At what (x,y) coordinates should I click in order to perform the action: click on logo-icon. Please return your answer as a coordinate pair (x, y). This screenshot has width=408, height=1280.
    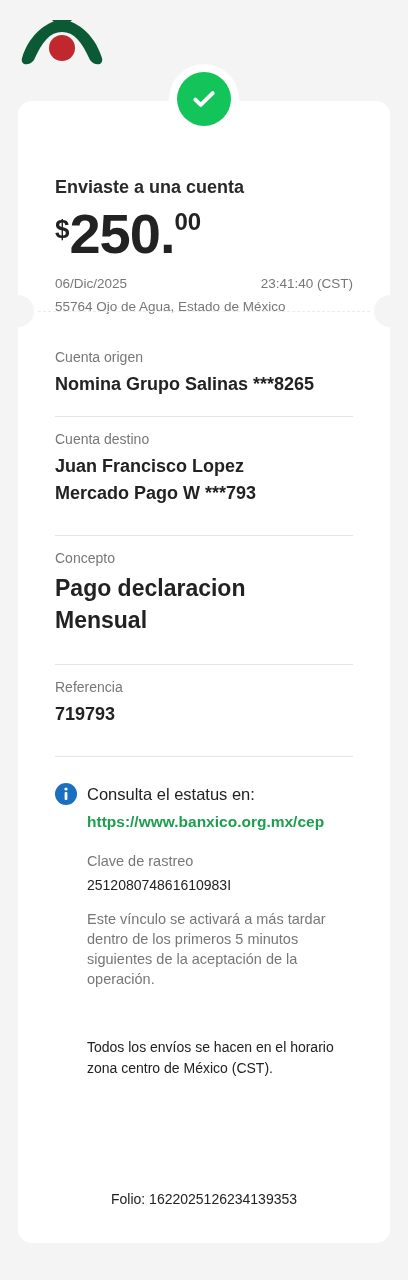
    Looking at the image, I should click on (62, 42).